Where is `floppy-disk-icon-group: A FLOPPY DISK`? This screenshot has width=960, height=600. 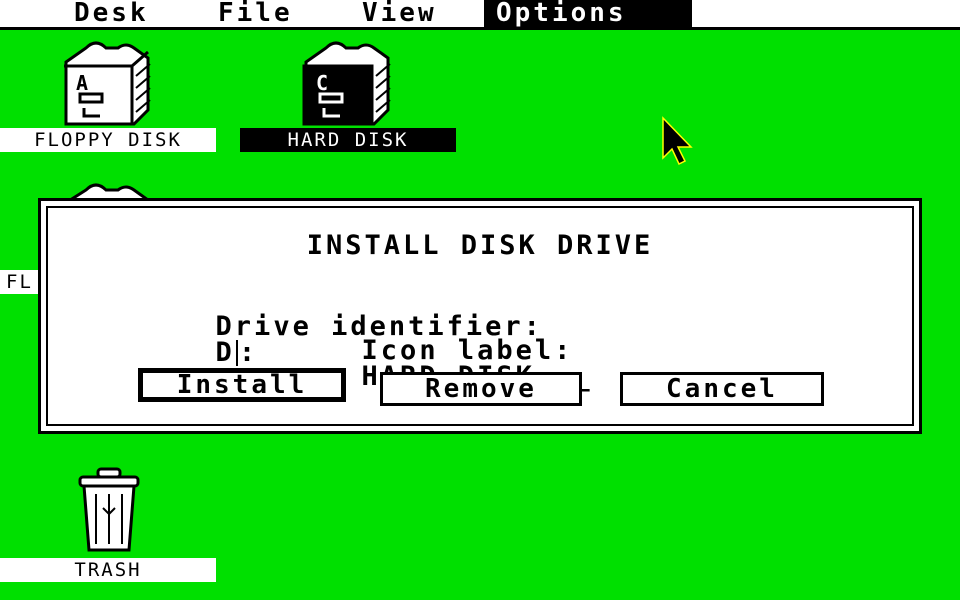
floppy-disk-icon-group: A FLOPPY DISK is located at coordinates (108, 95).